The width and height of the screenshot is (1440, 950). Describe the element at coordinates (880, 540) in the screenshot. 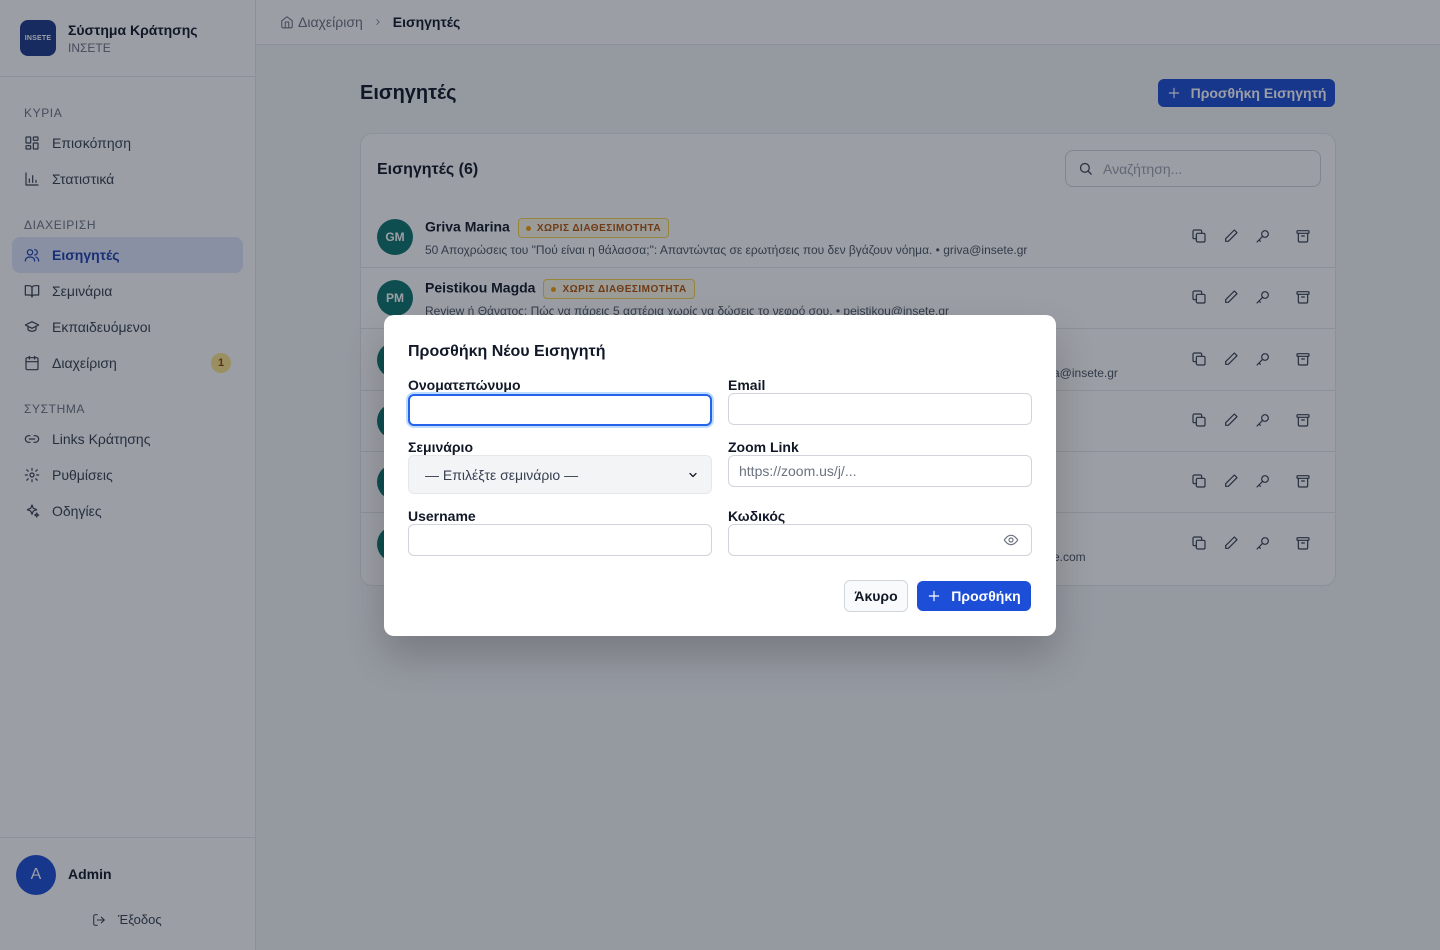

I see `password-field` at that location.